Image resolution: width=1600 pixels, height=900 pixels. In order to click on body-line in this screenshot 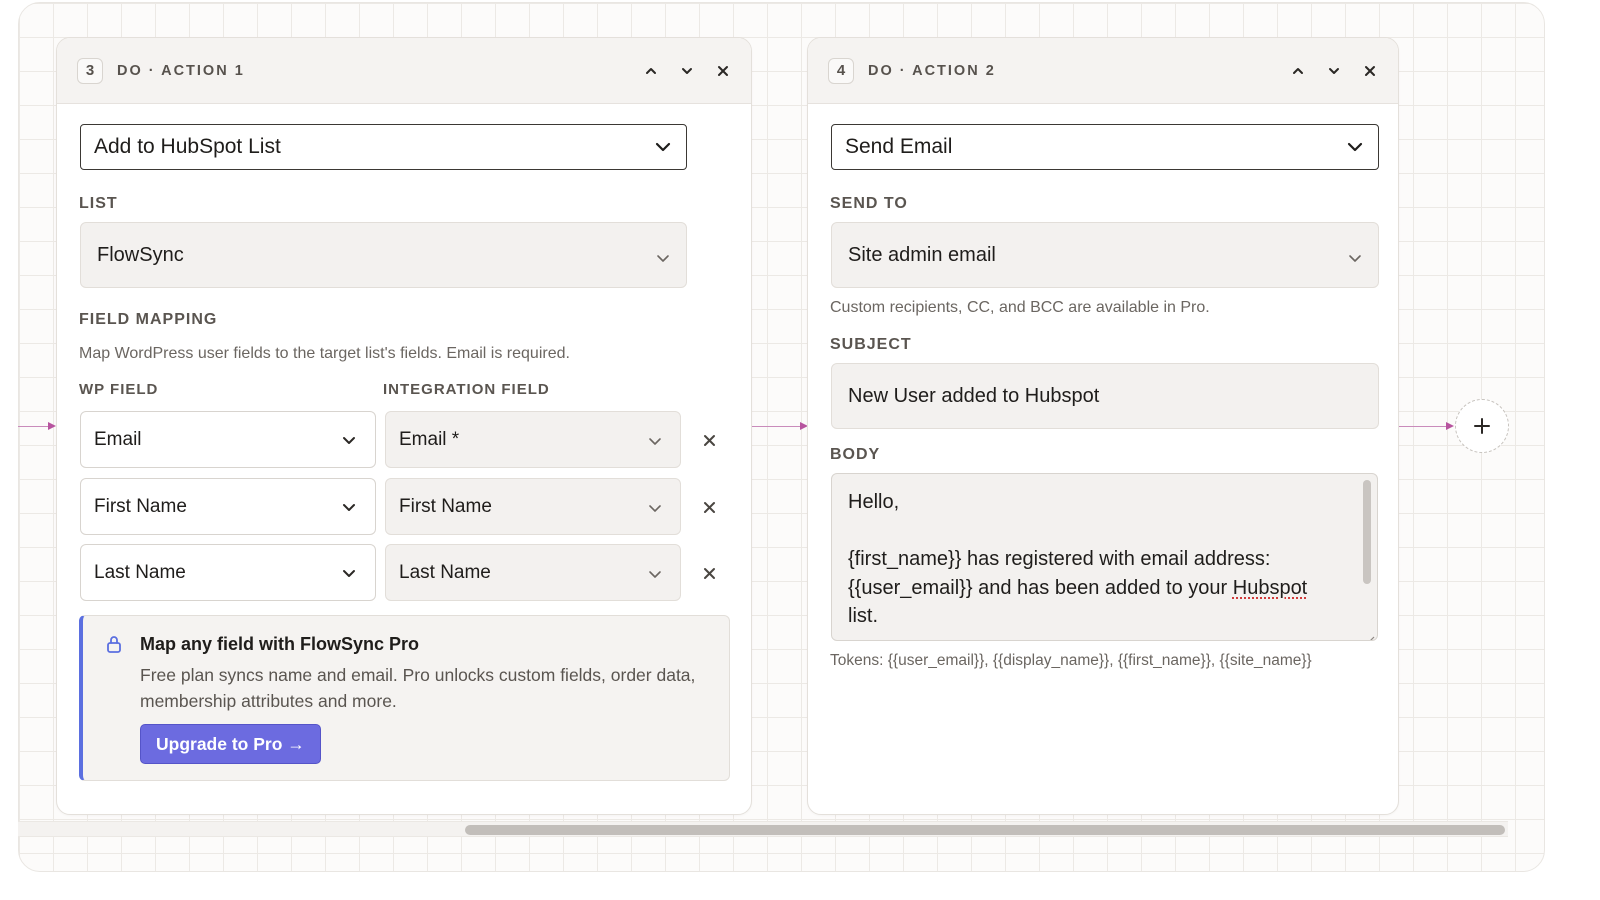, I will do `click(1104, 531)`.